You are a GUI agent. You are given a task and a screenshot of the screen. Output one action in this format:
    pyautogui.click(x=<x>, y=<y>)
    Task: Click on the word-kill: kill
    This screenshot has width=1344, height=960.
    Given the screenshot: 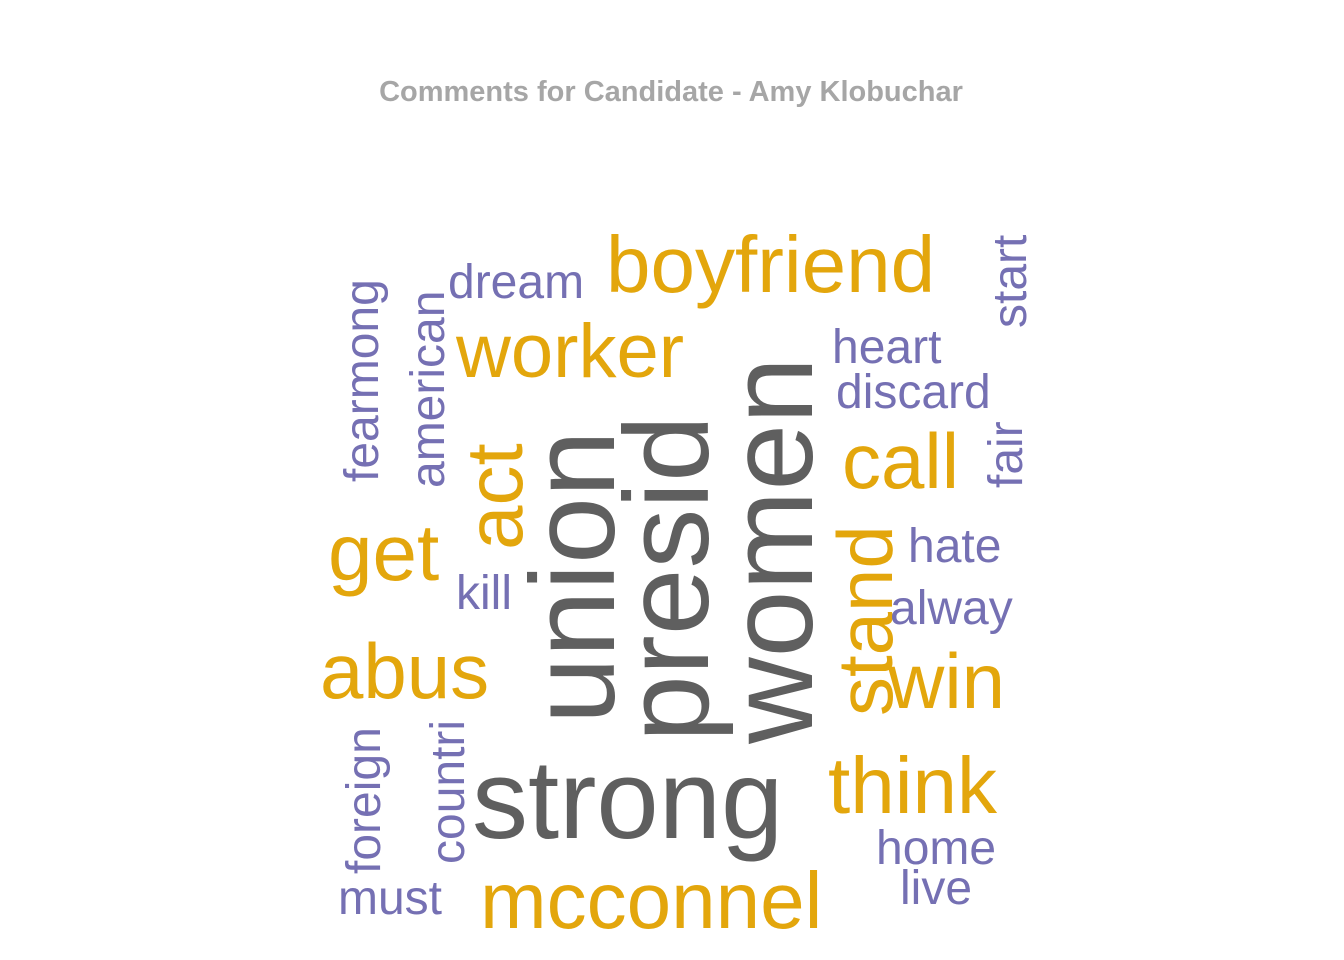 What is the action you would take?
    pyautogui.click(x=484, y=593)
    